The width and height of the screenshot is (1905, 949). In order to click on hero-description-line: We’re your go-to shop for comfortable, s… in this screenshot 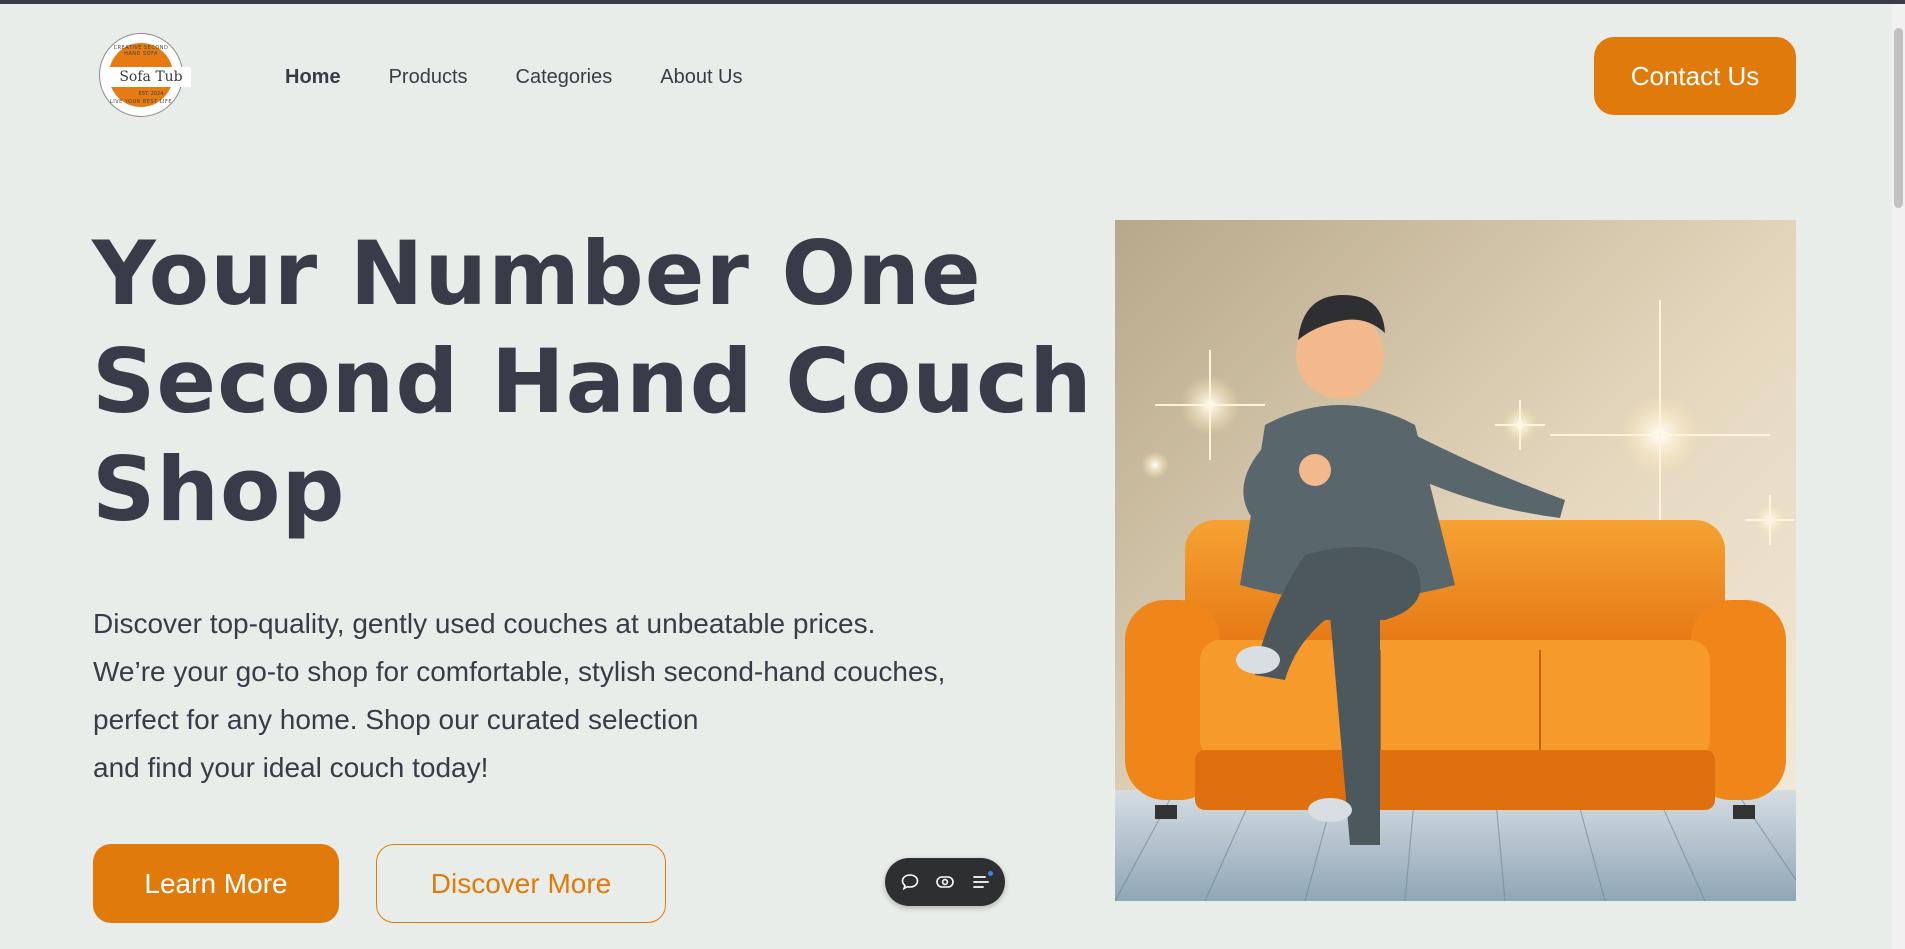, I will do `click(519, 671)`.